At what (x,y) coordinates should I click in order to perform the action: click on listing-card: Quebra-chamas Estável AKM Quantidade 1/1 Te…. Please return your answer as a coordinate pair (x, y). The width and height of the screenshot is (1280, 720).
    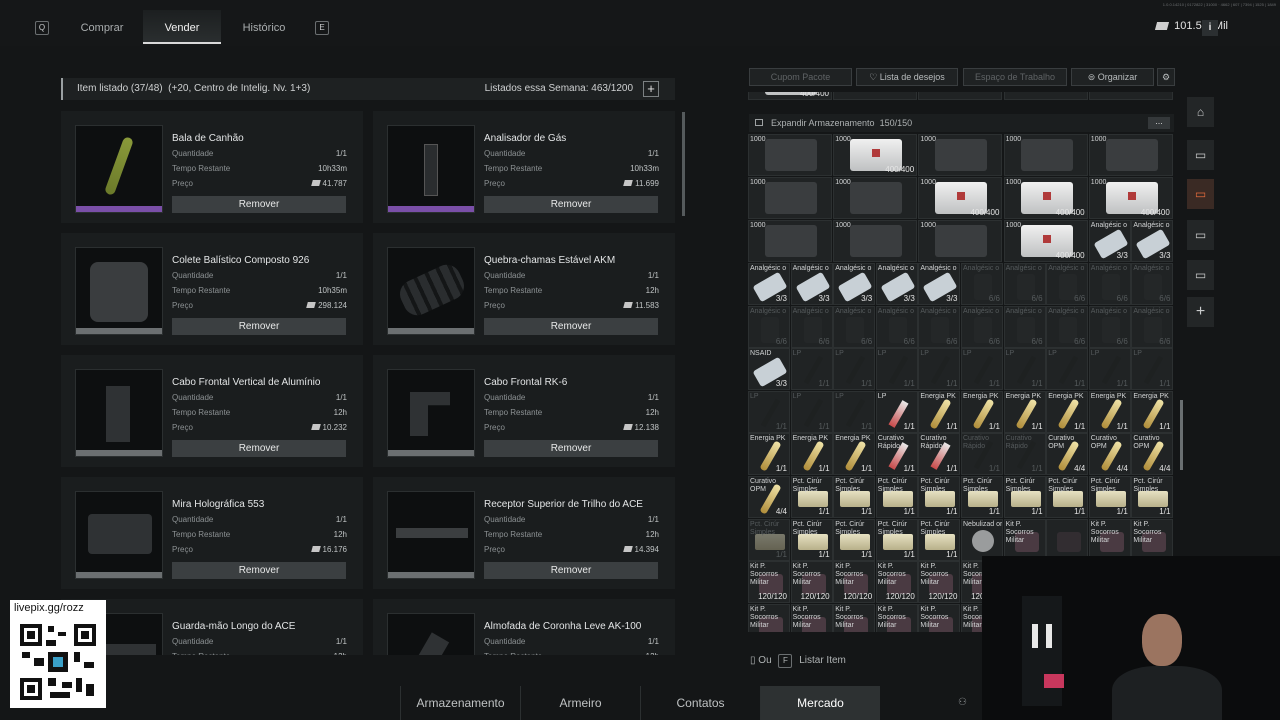
    Looking at the image, I should click on (524, 289).